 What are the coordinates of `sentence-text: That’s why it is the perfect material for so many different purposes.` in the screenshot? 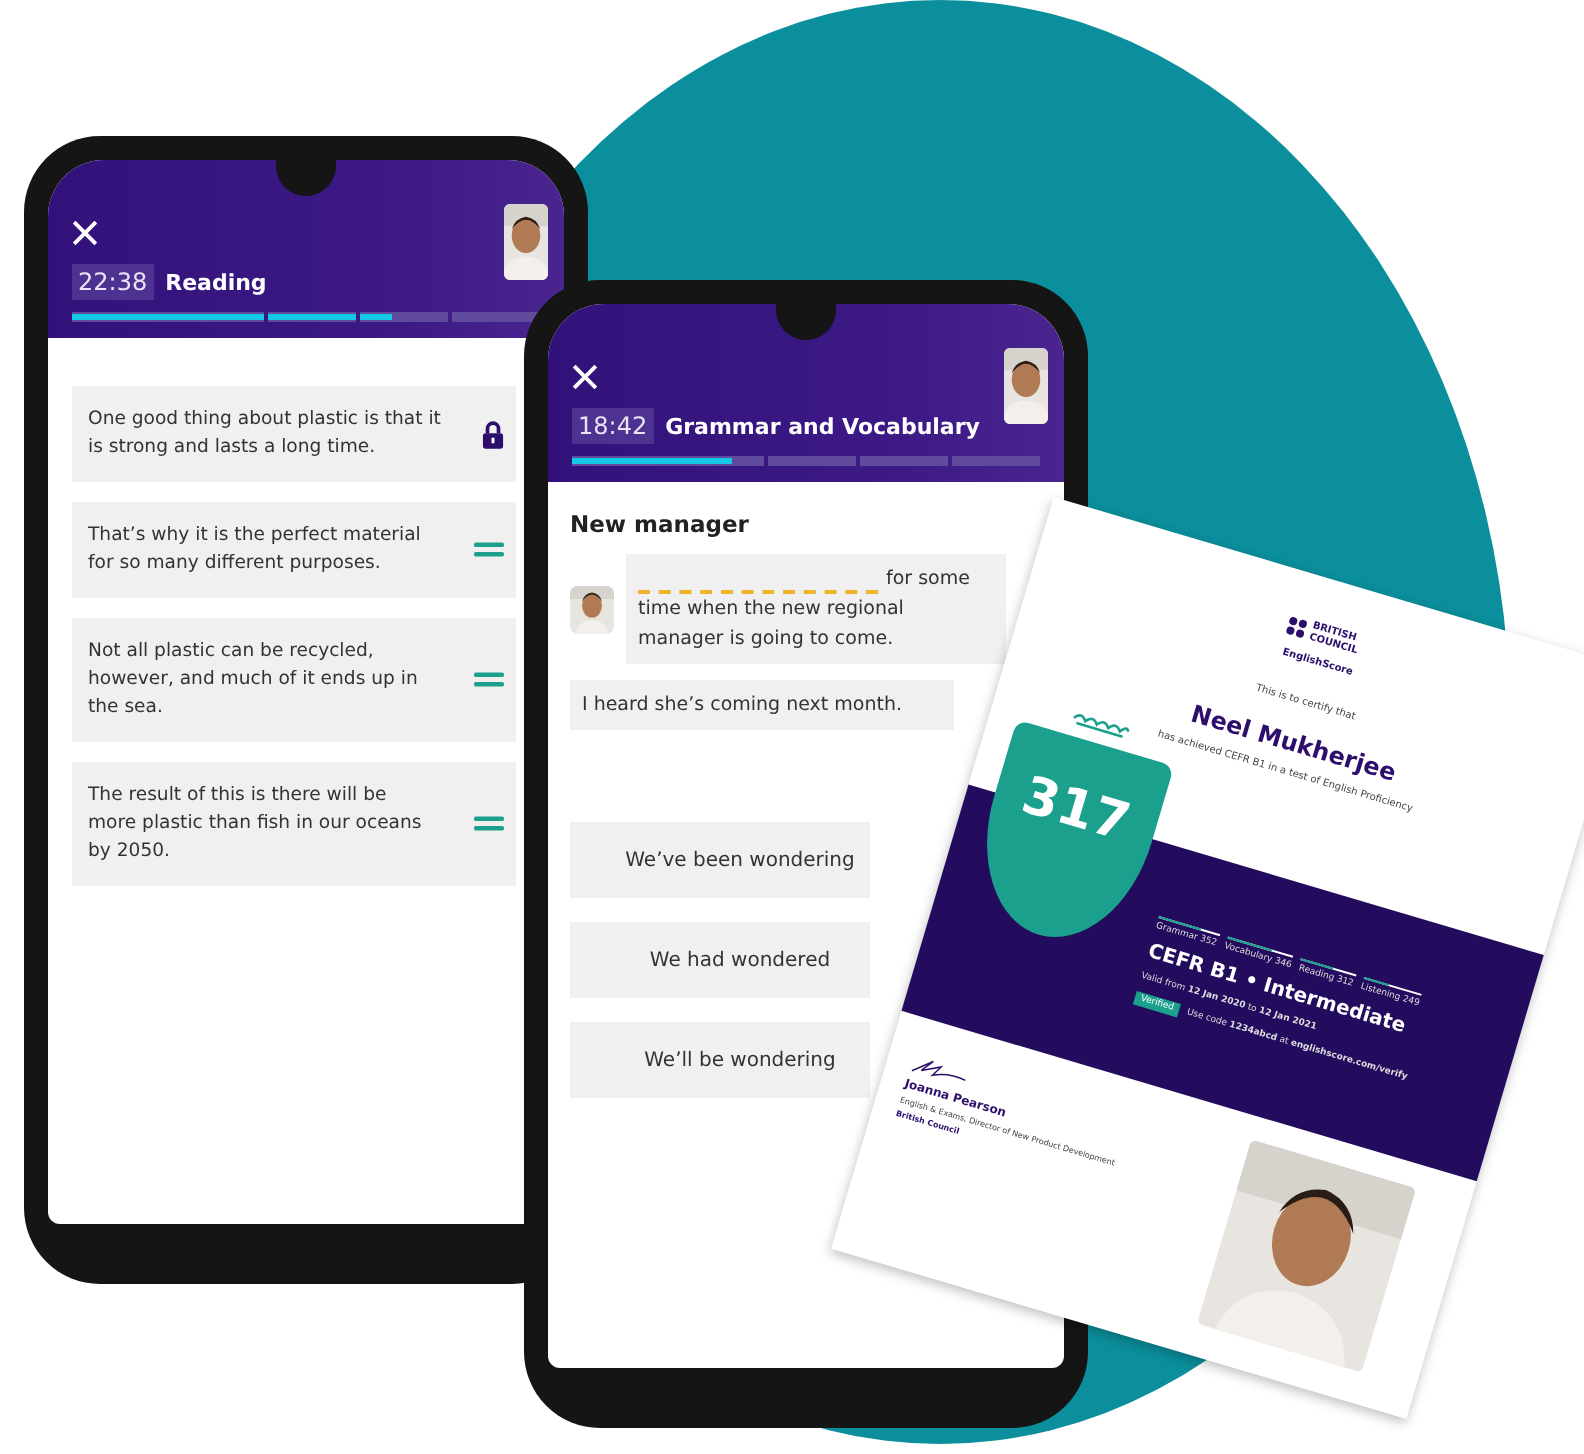 It's located at (255, 550).